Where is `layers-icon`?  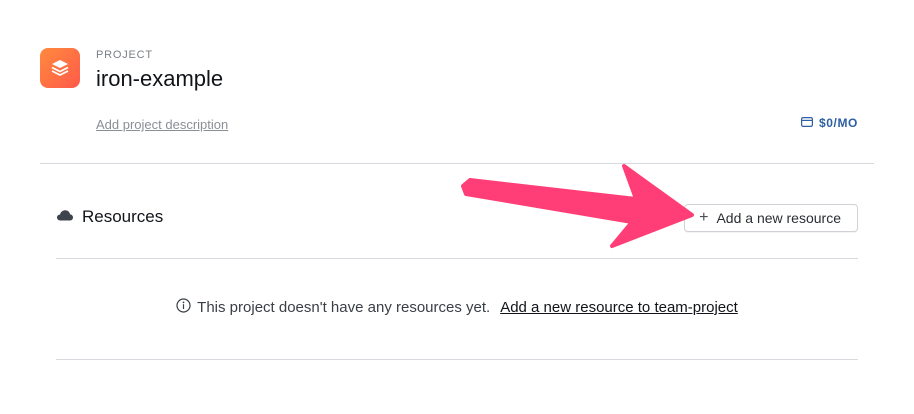
layers-icon is located at coordinates (60, 68).